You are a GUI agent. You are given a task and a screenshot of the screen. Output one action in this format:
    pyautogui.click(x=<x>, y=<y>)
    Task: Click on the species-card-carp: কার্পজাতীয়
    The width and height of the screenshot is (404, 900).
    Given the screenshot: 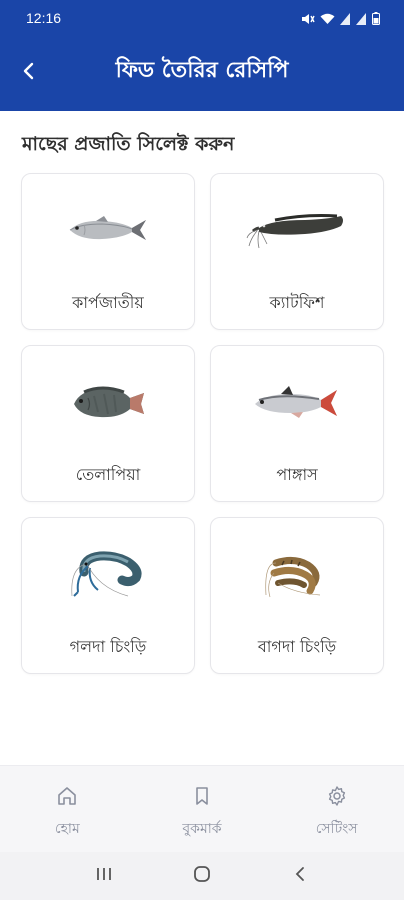 What is the action you would take?
    pyautogui.click(x=108, y=251)
    